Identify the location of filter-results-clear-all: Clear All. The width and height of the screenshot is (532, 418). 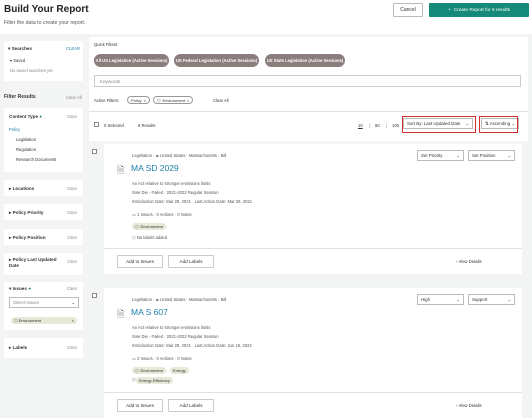
(74, 97).